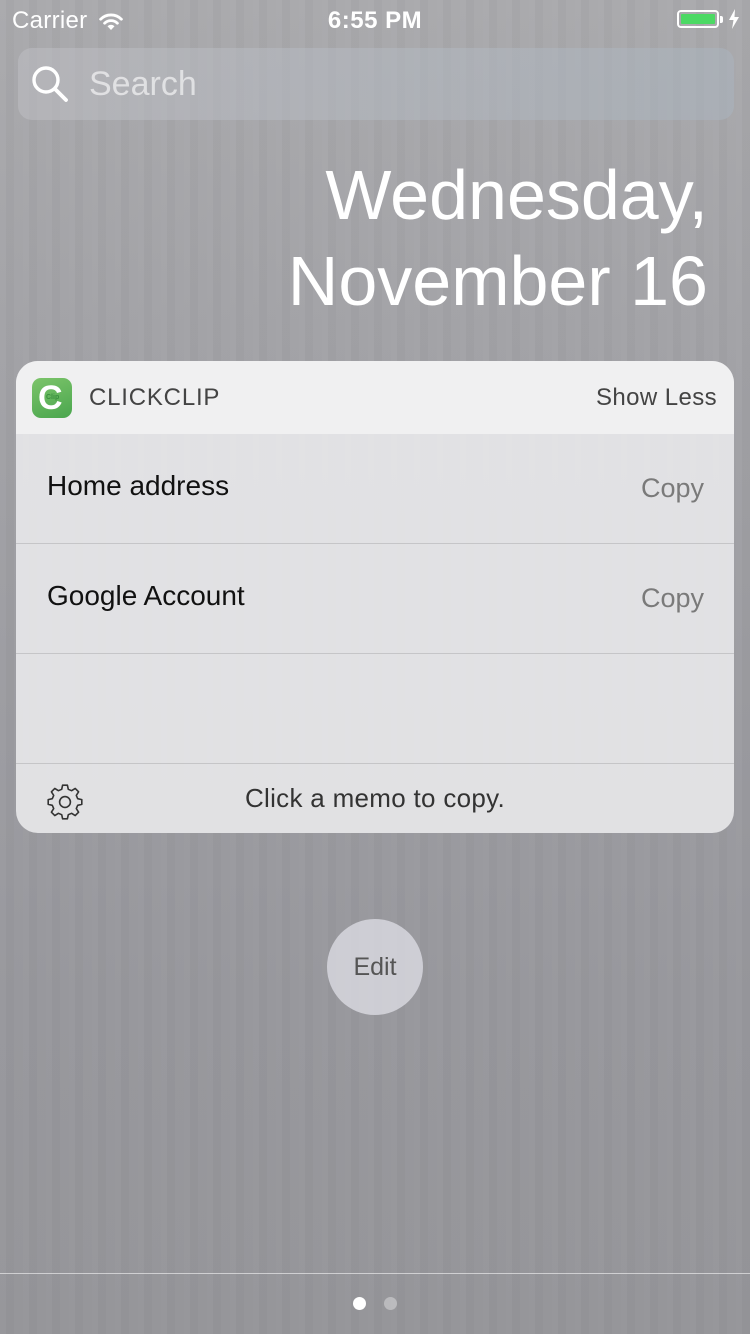 This screenshot has width=750, height=1334. I want to click on search-input: Search, so click(143, 84).